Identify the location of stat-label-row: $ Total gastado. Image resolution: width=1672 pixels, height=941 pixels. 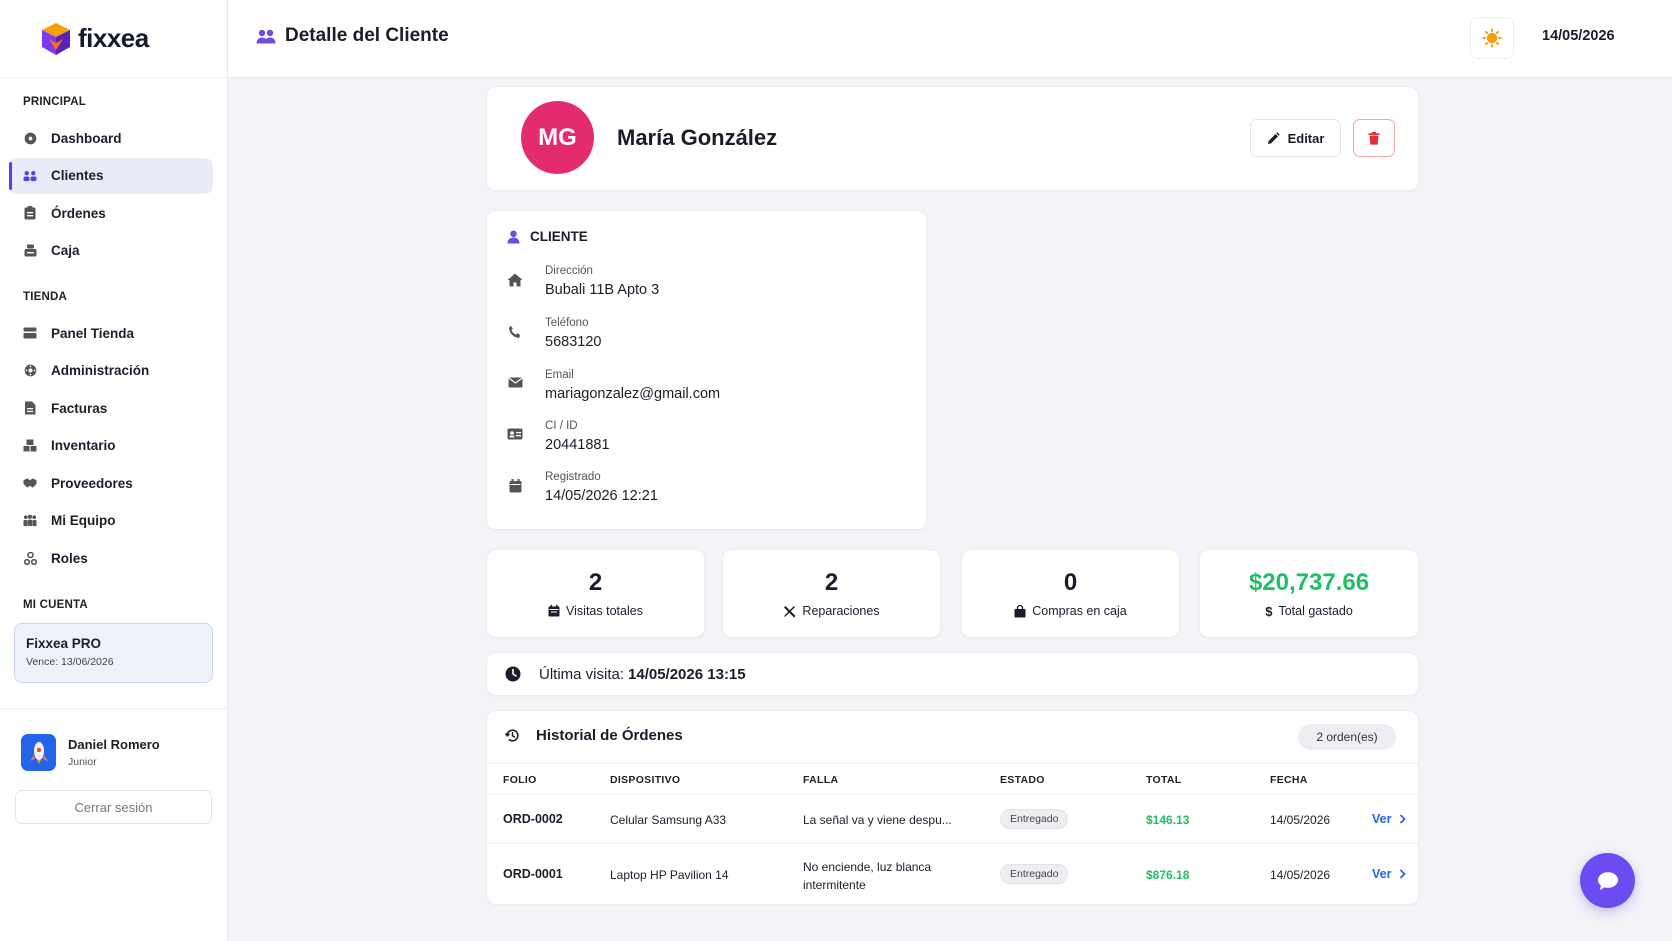
(1309, 611).